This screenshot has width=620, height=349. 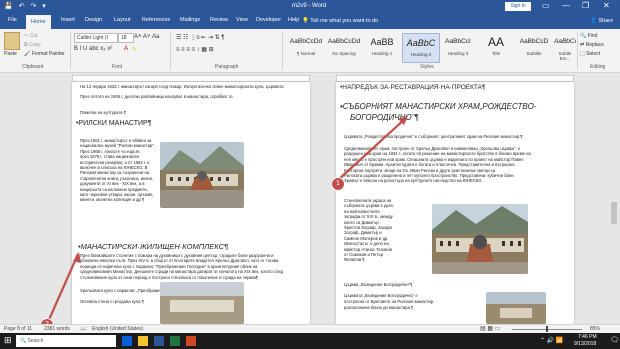 What do you see at coordinates (595, 329) in the screenshot?
I see `zoom-level: 85%` at bounding box center [595, 329].